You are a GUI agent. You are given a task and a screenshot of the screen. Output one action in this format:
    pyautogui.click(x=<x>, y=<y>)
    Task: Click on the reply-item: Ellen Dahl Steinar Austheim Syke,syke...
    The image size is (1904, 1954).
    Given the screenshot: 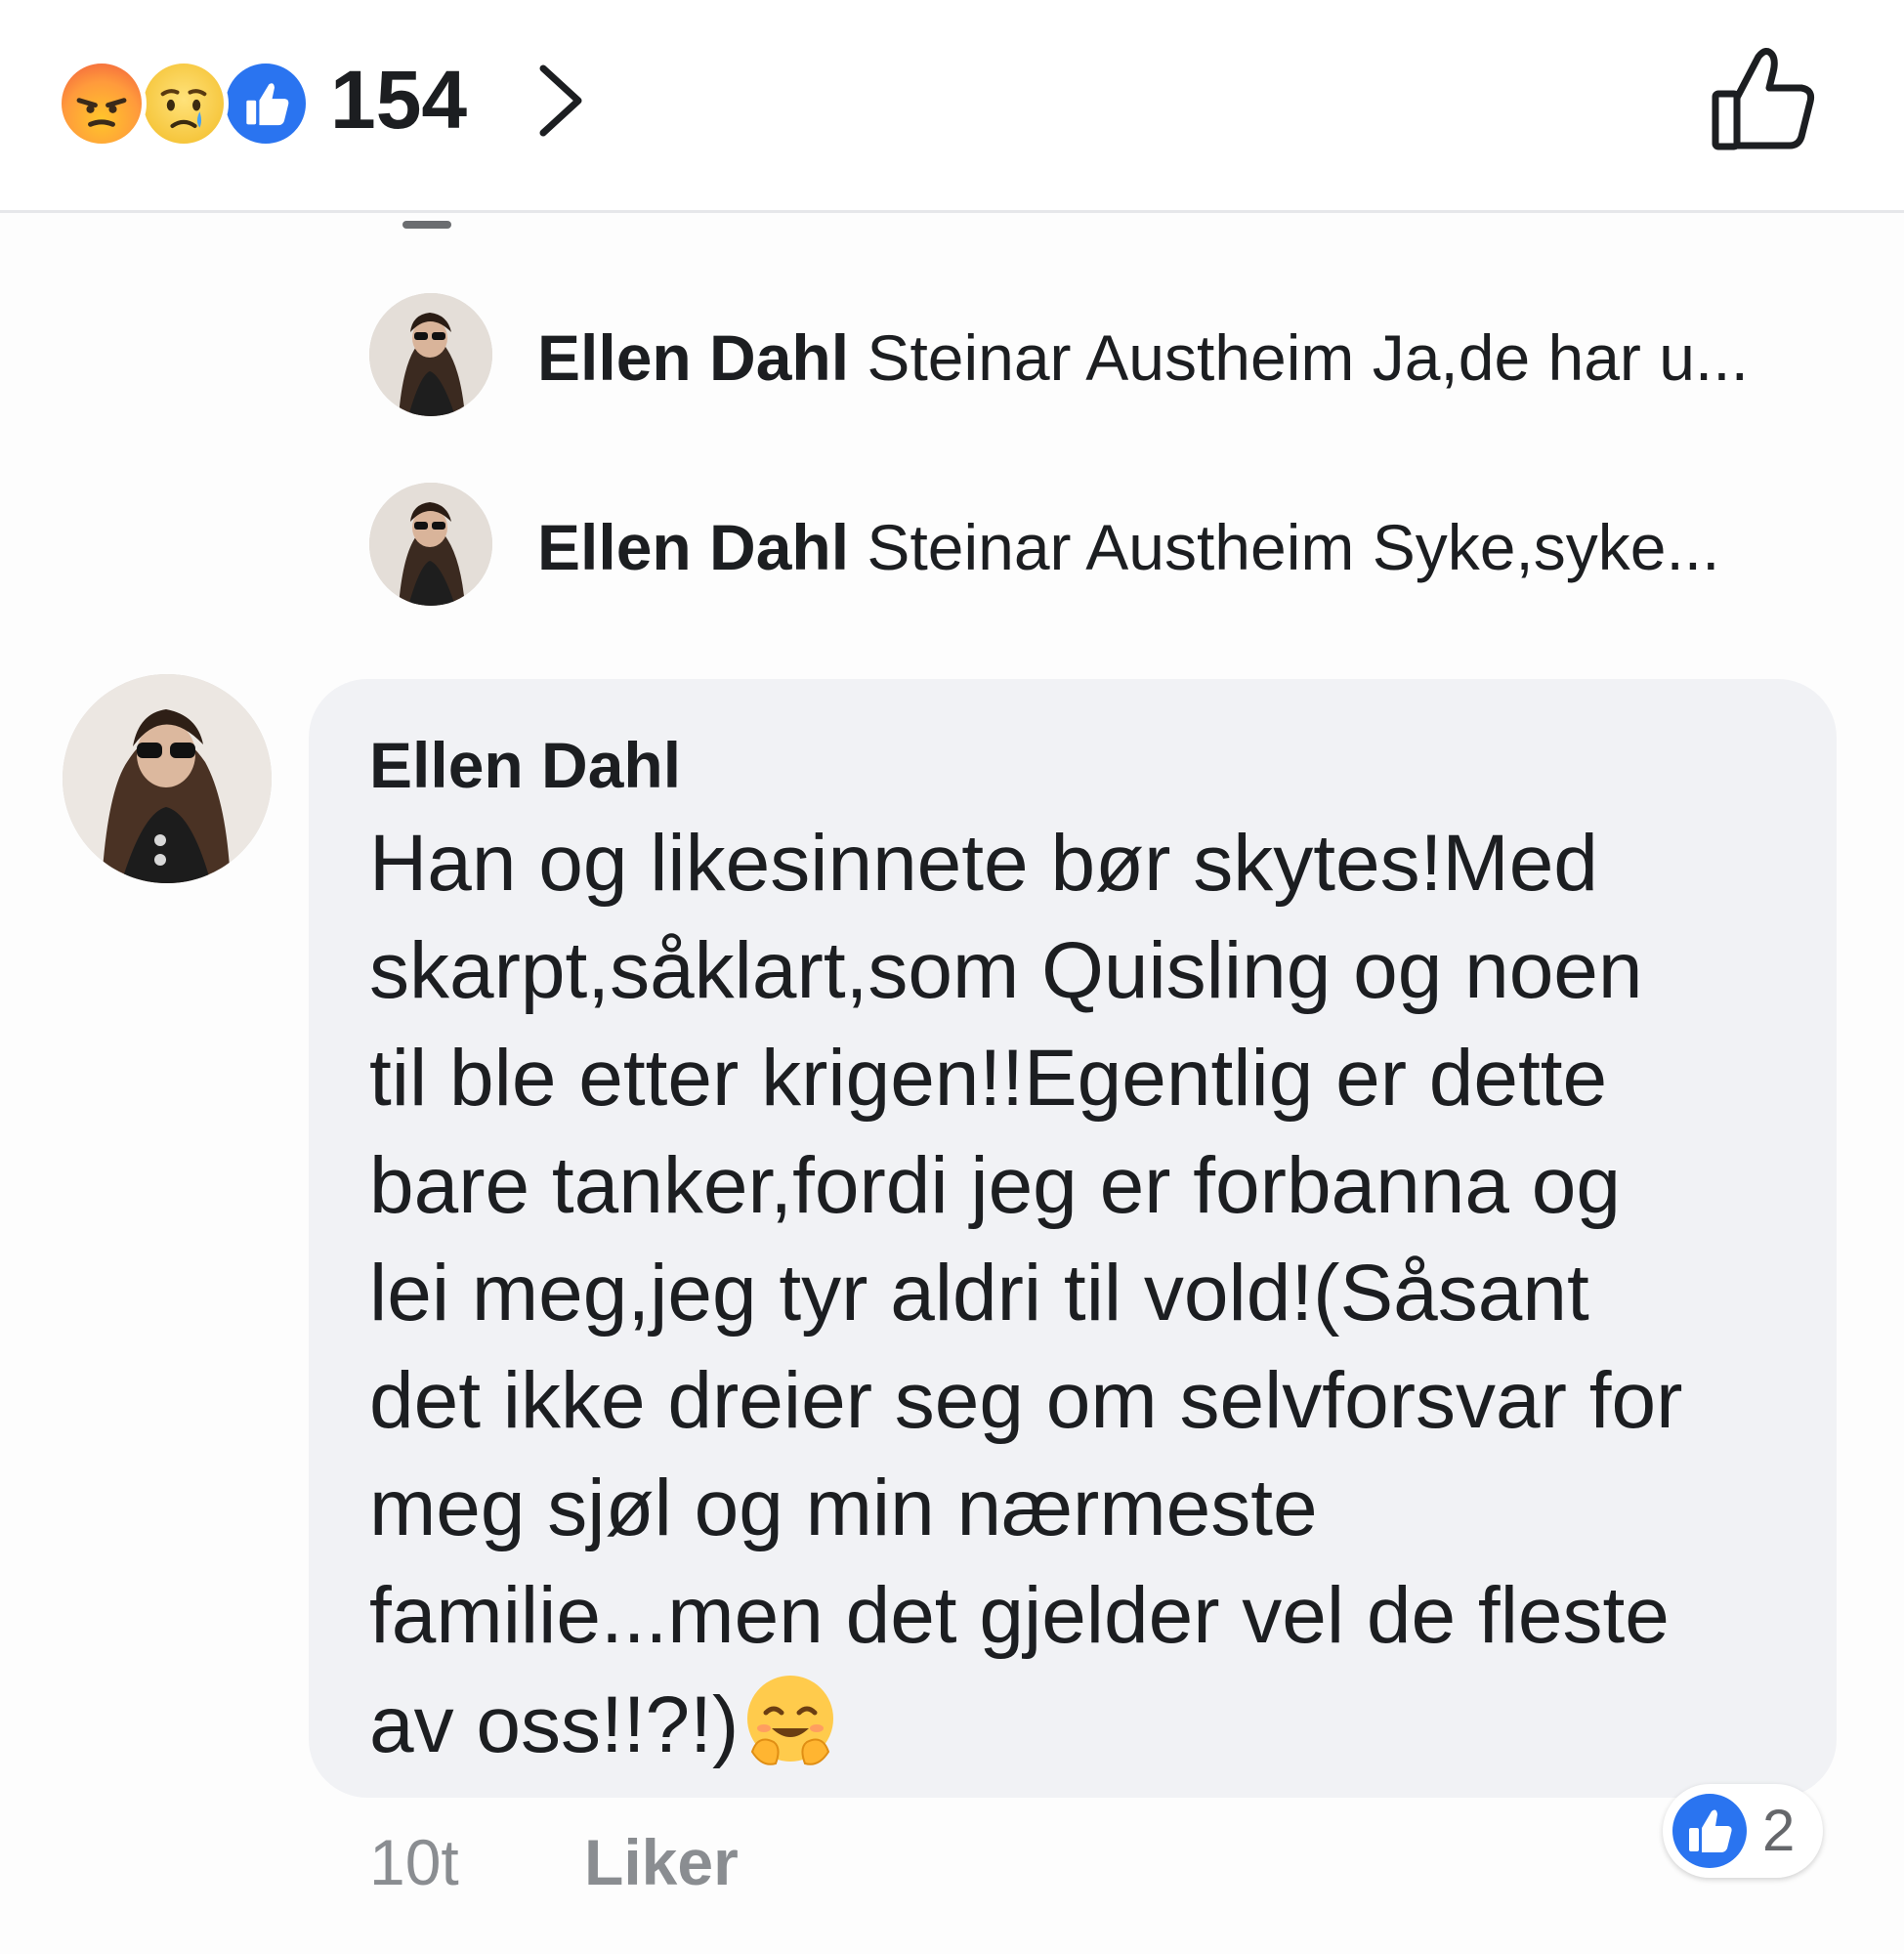 What is the action you would take?
    pyautogui.click(x=1102, y=542)
    